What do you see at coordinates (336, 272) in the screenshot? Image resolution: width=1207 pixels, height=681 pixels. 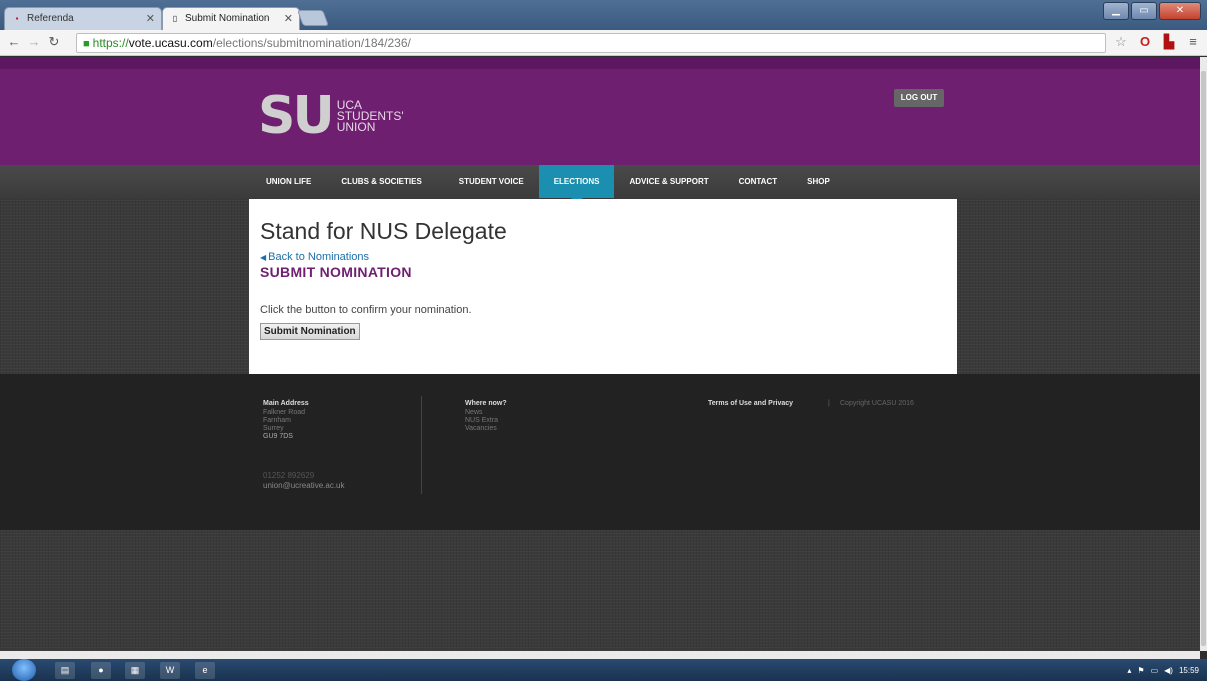 I see `section-heading: SUBMIT NOMINATION` at bounding box center [336, 272].